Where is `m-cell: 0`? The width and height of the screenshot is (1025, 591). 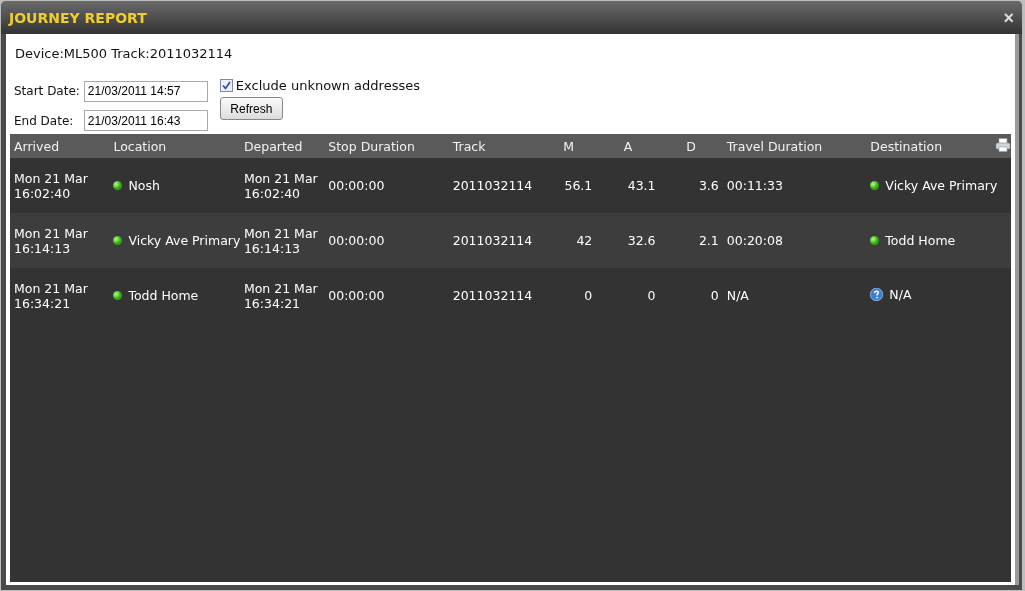
m-cell: 0 is located at coordinates (588, 295).